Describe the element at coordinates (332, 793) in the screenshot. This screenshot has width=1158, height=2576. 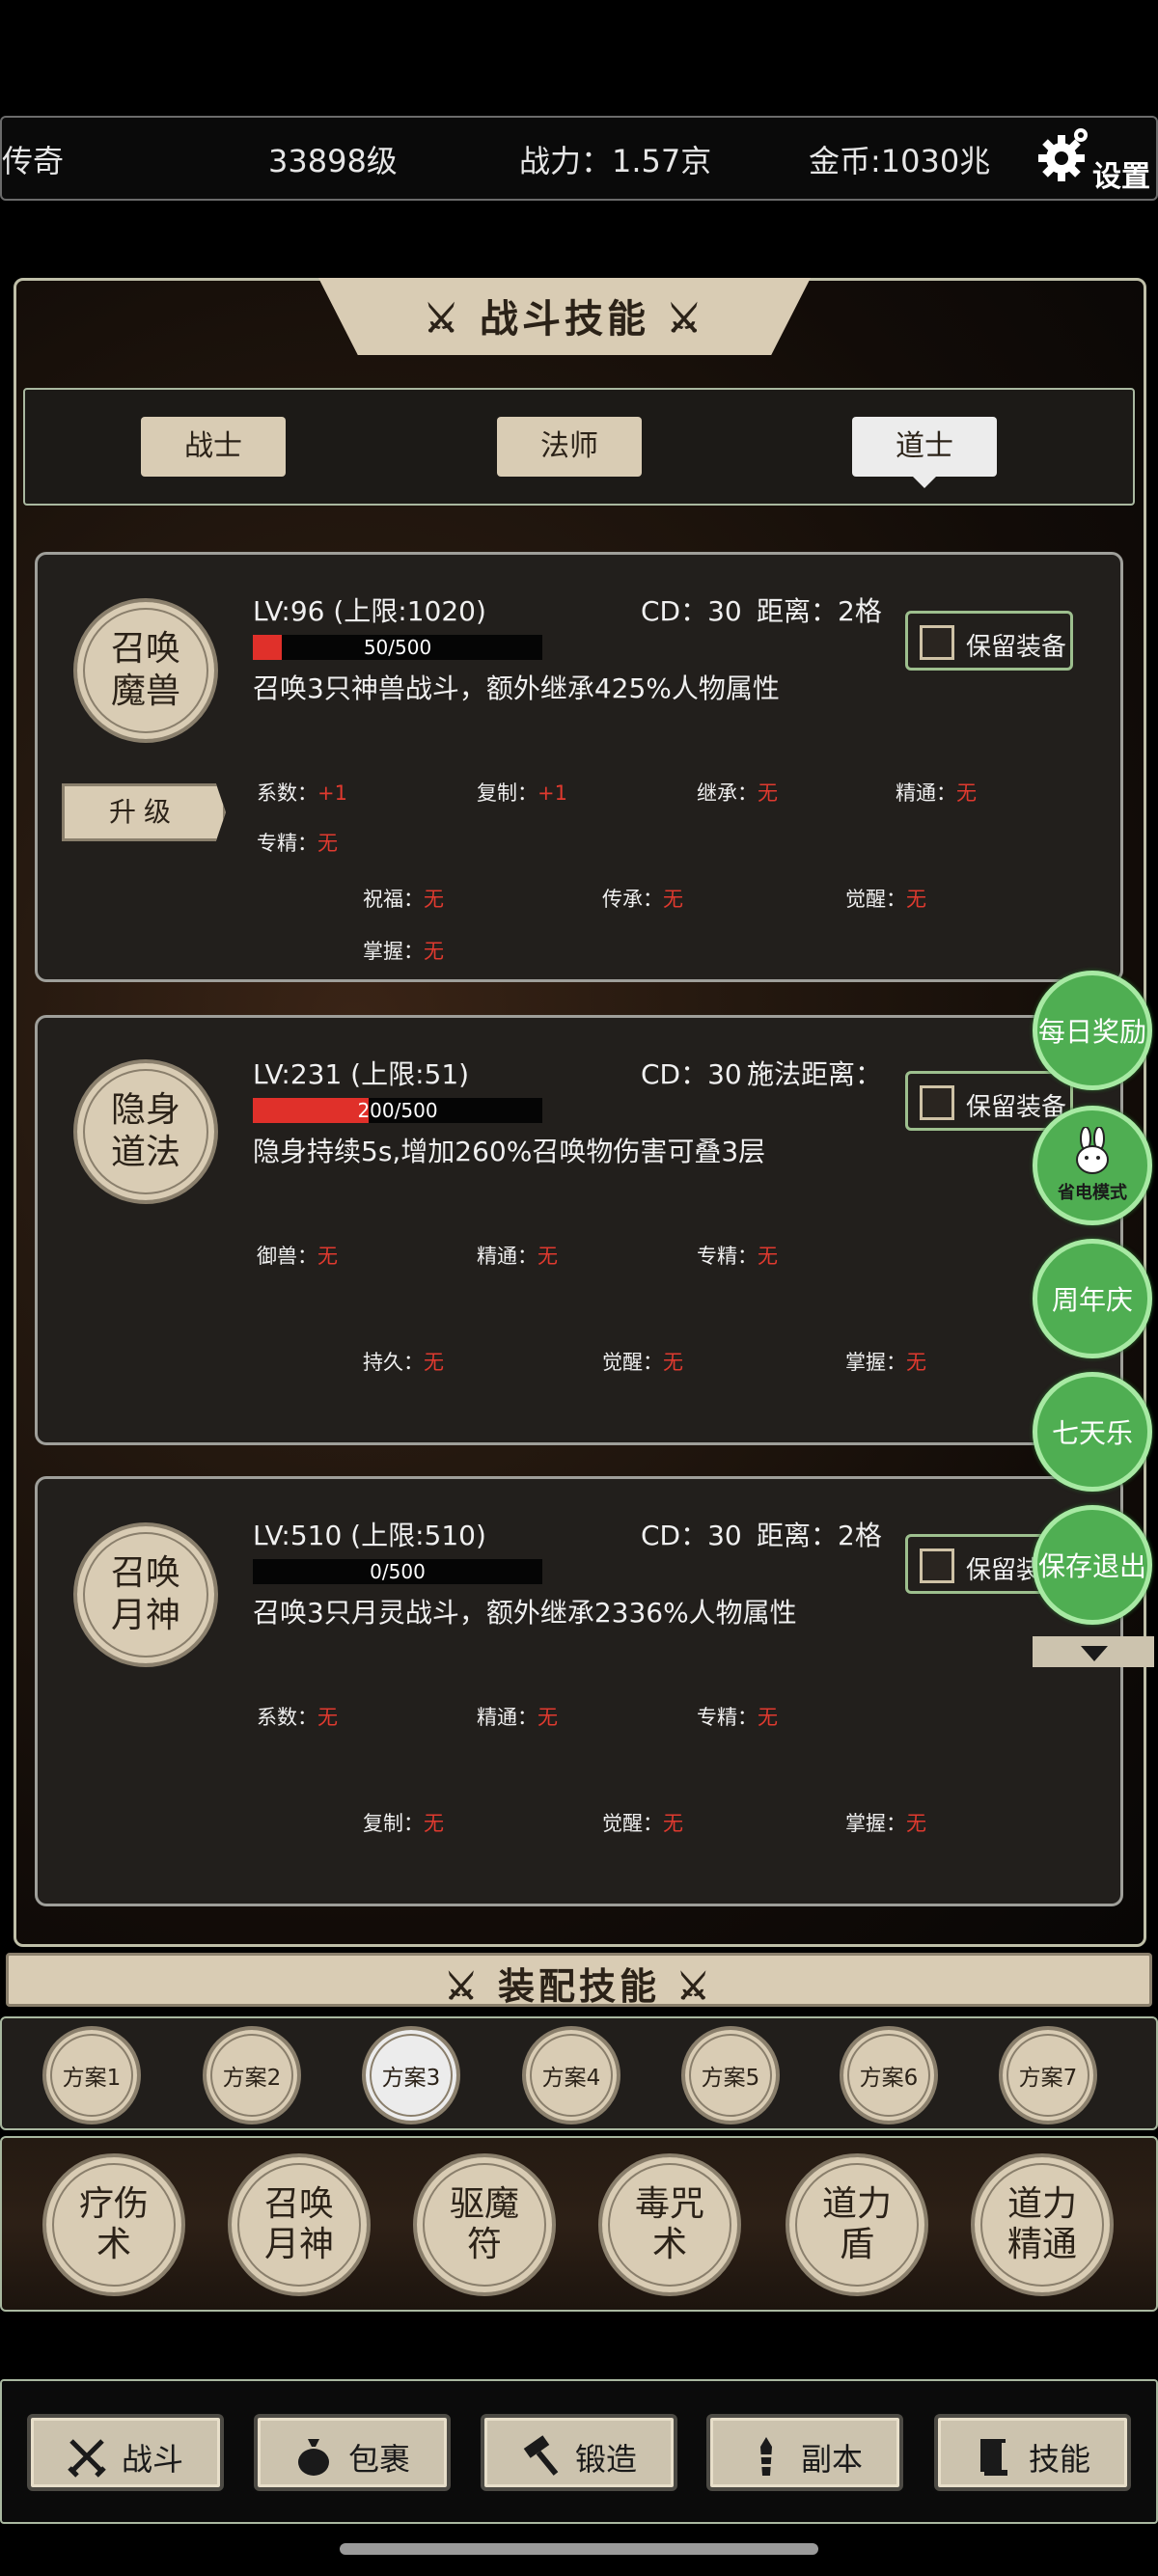
I see `attr-value: +1` at that location.